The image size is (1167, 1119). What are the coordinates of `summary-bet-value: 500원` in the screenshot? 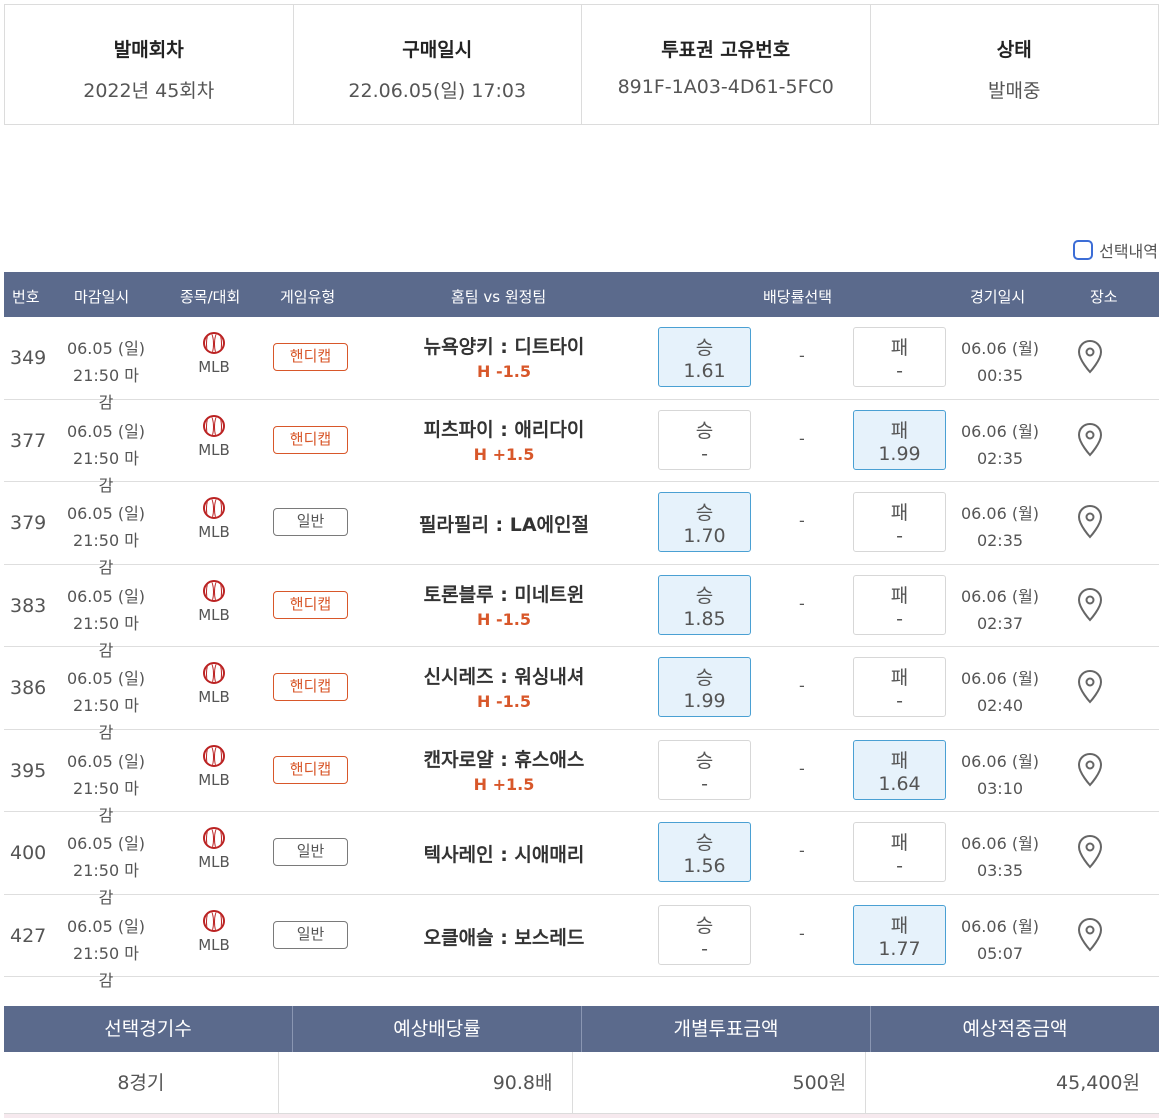 It's located at (720, 1082).